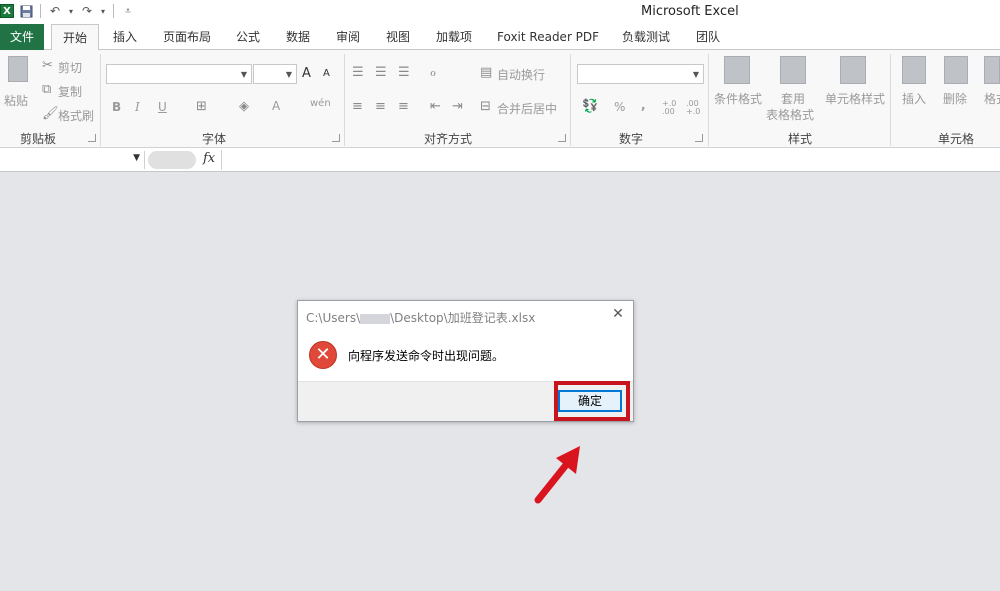 This screenshot has height=591, width=1000. I want to click on delete-cells-button: 删除, so click(955, 98).